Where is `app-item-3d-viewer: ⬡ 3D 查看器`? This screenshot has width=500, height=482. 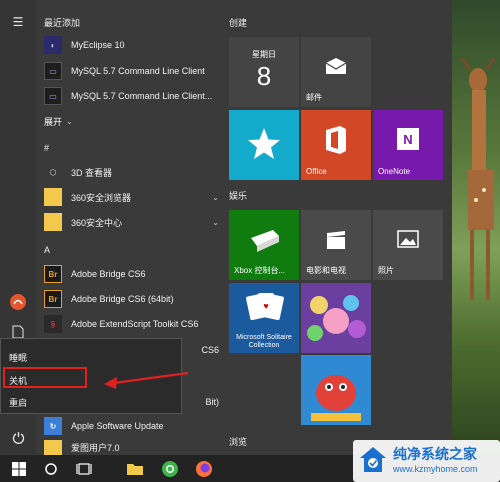 app-item-3d-viewer: ⬡ 3D 查看器 is located at coordinates (131, 172).